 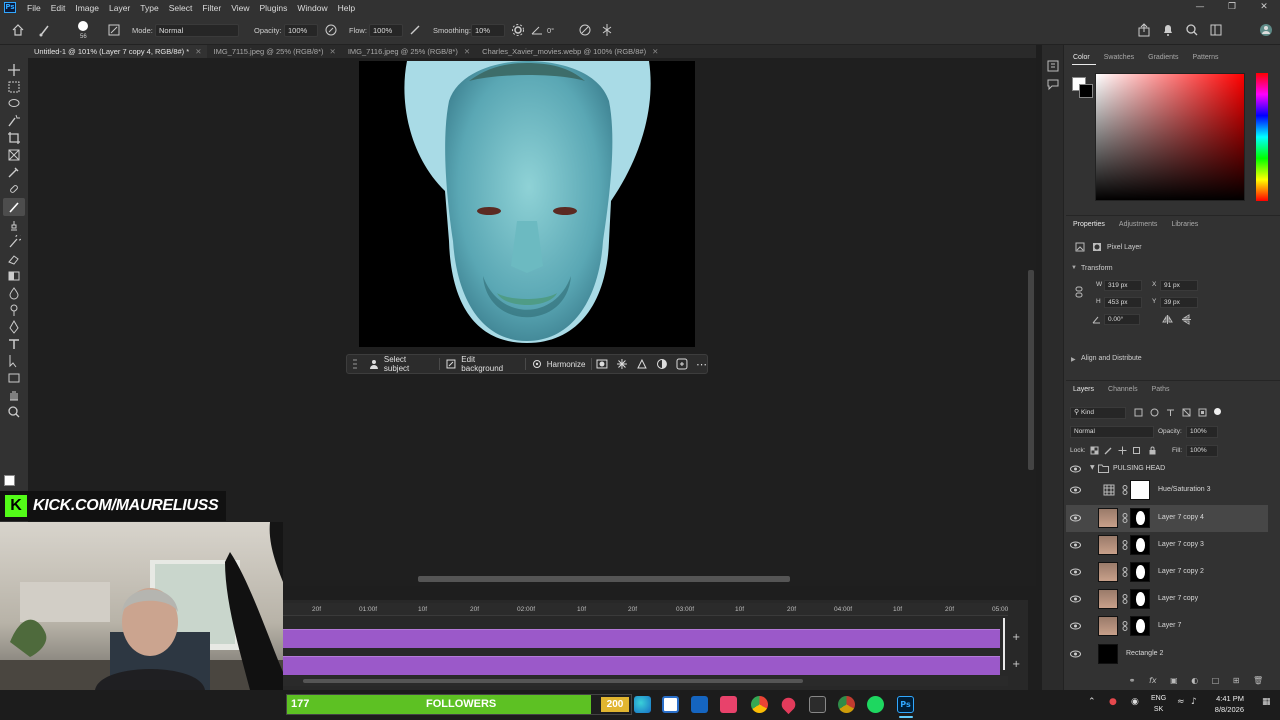 What do you see at coordinates (905, 704) in the screenshot?
I see `photoshop-taskbar-icon: Ps` at bounding box center [905, 704].